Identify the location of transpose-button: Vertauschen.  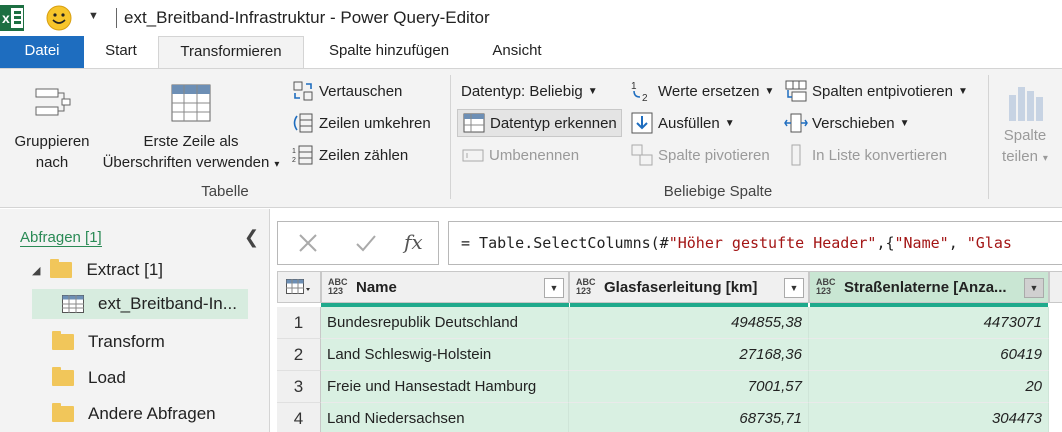
(346, 91).